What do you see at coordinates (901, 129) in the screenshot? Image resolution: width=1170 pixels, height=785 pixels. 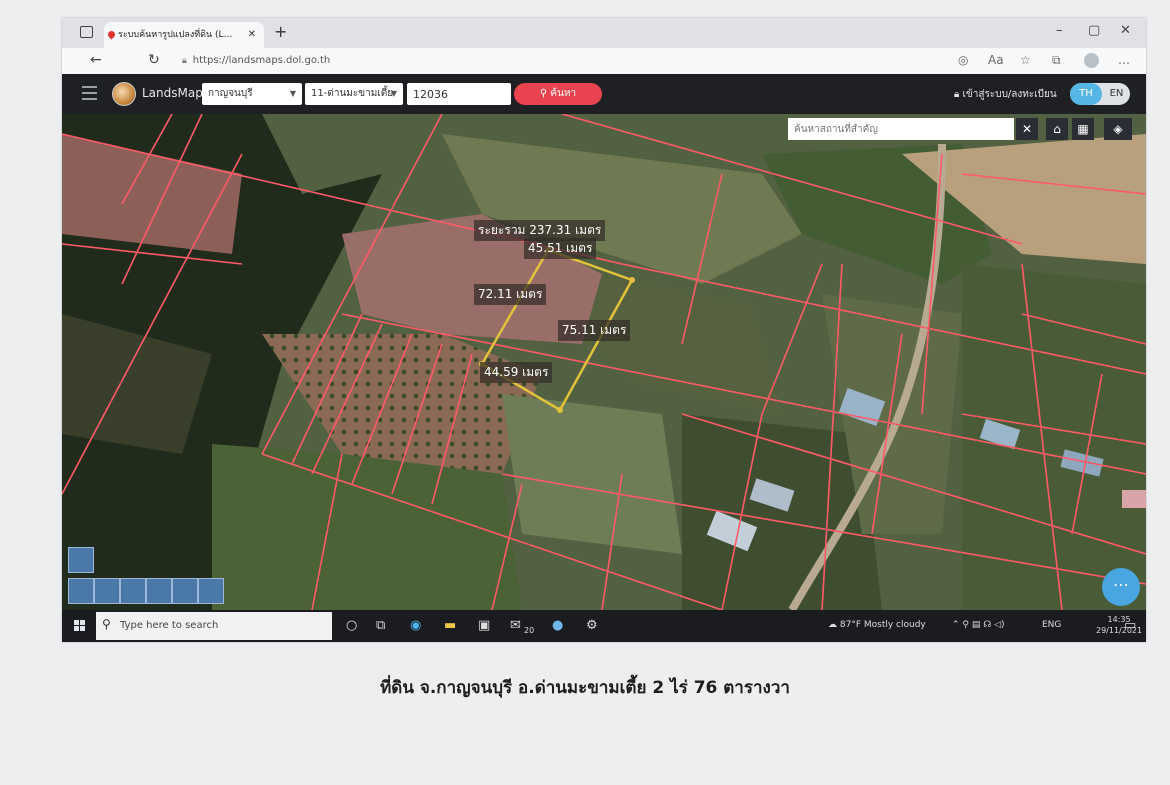 I see `place-search-input` at bounding box center [901, 129].